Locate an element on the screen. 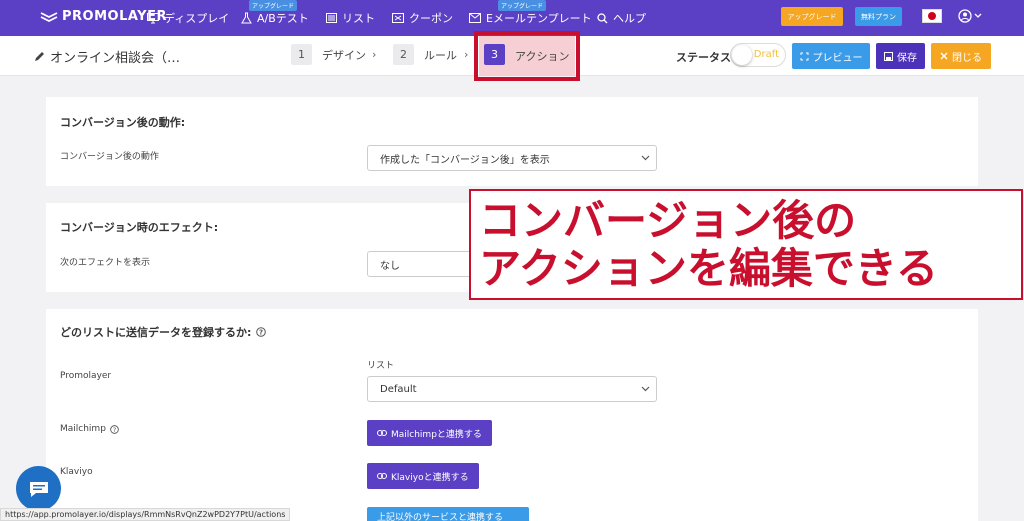 The height and width of the screenshot is (521, 1024). logo-icon is located at coordinates (49, 16).